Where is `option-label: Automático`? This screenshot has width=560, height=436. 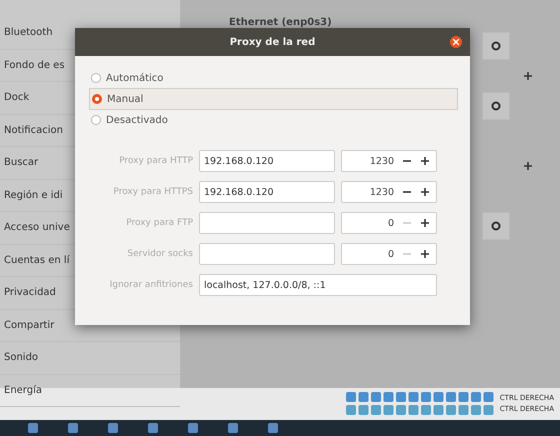 option-label: Automático is located at coordinates (135, 78).